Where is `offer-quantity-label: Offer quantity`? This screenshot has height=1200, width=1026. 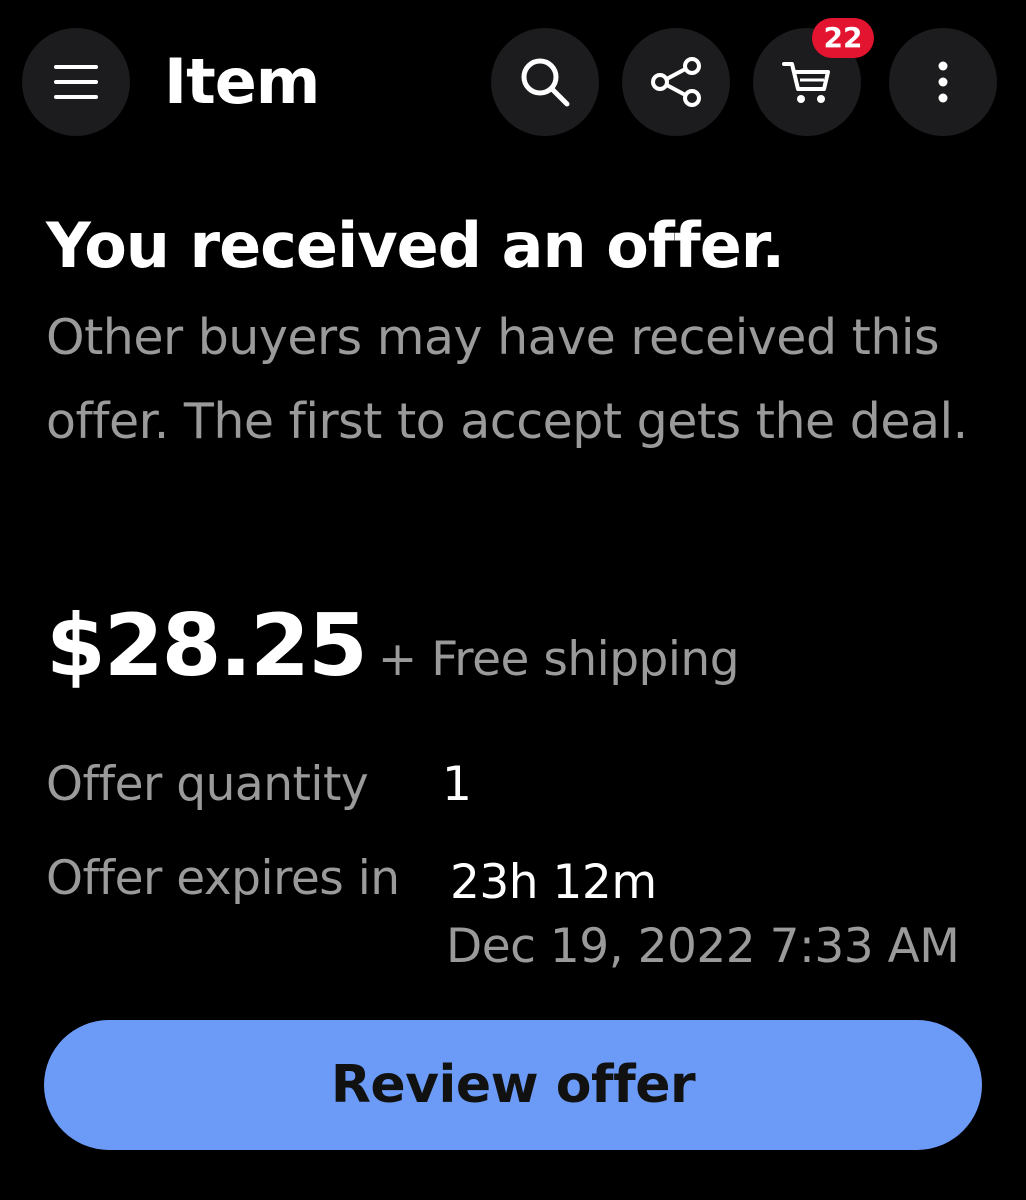 offer-quantity-label: Offer quantity is located at coordinates (207, 784).